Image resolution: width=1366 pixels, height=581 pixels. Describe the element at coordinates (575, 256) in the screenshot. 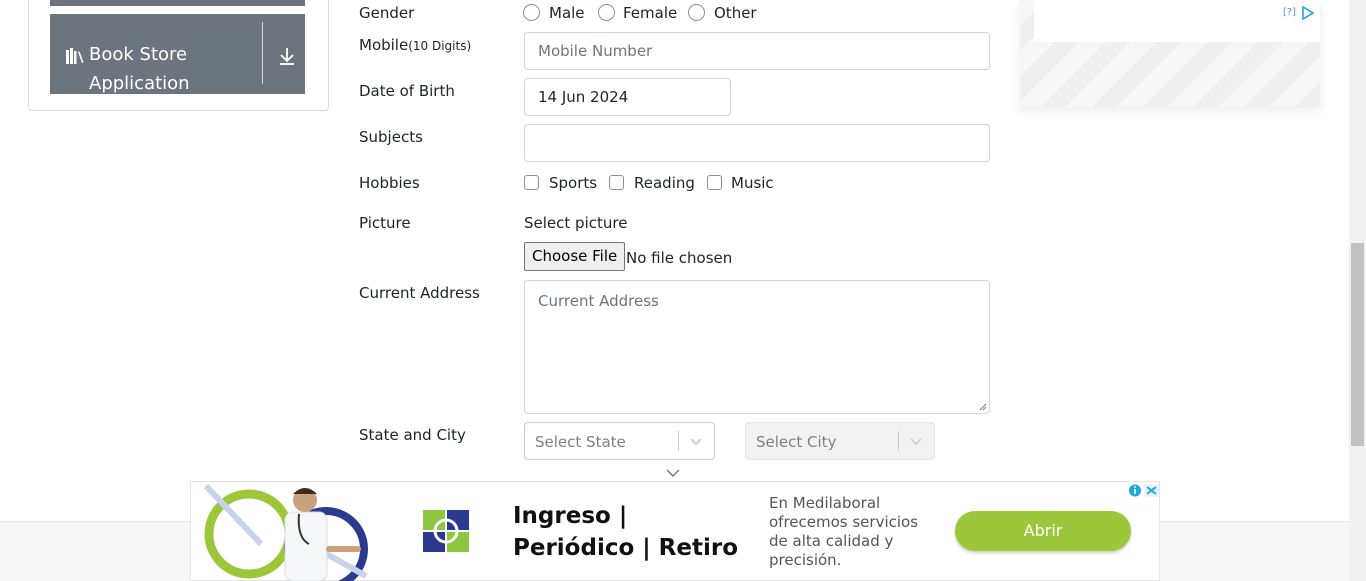

I see `choose-file-button: Choose File` at that location.